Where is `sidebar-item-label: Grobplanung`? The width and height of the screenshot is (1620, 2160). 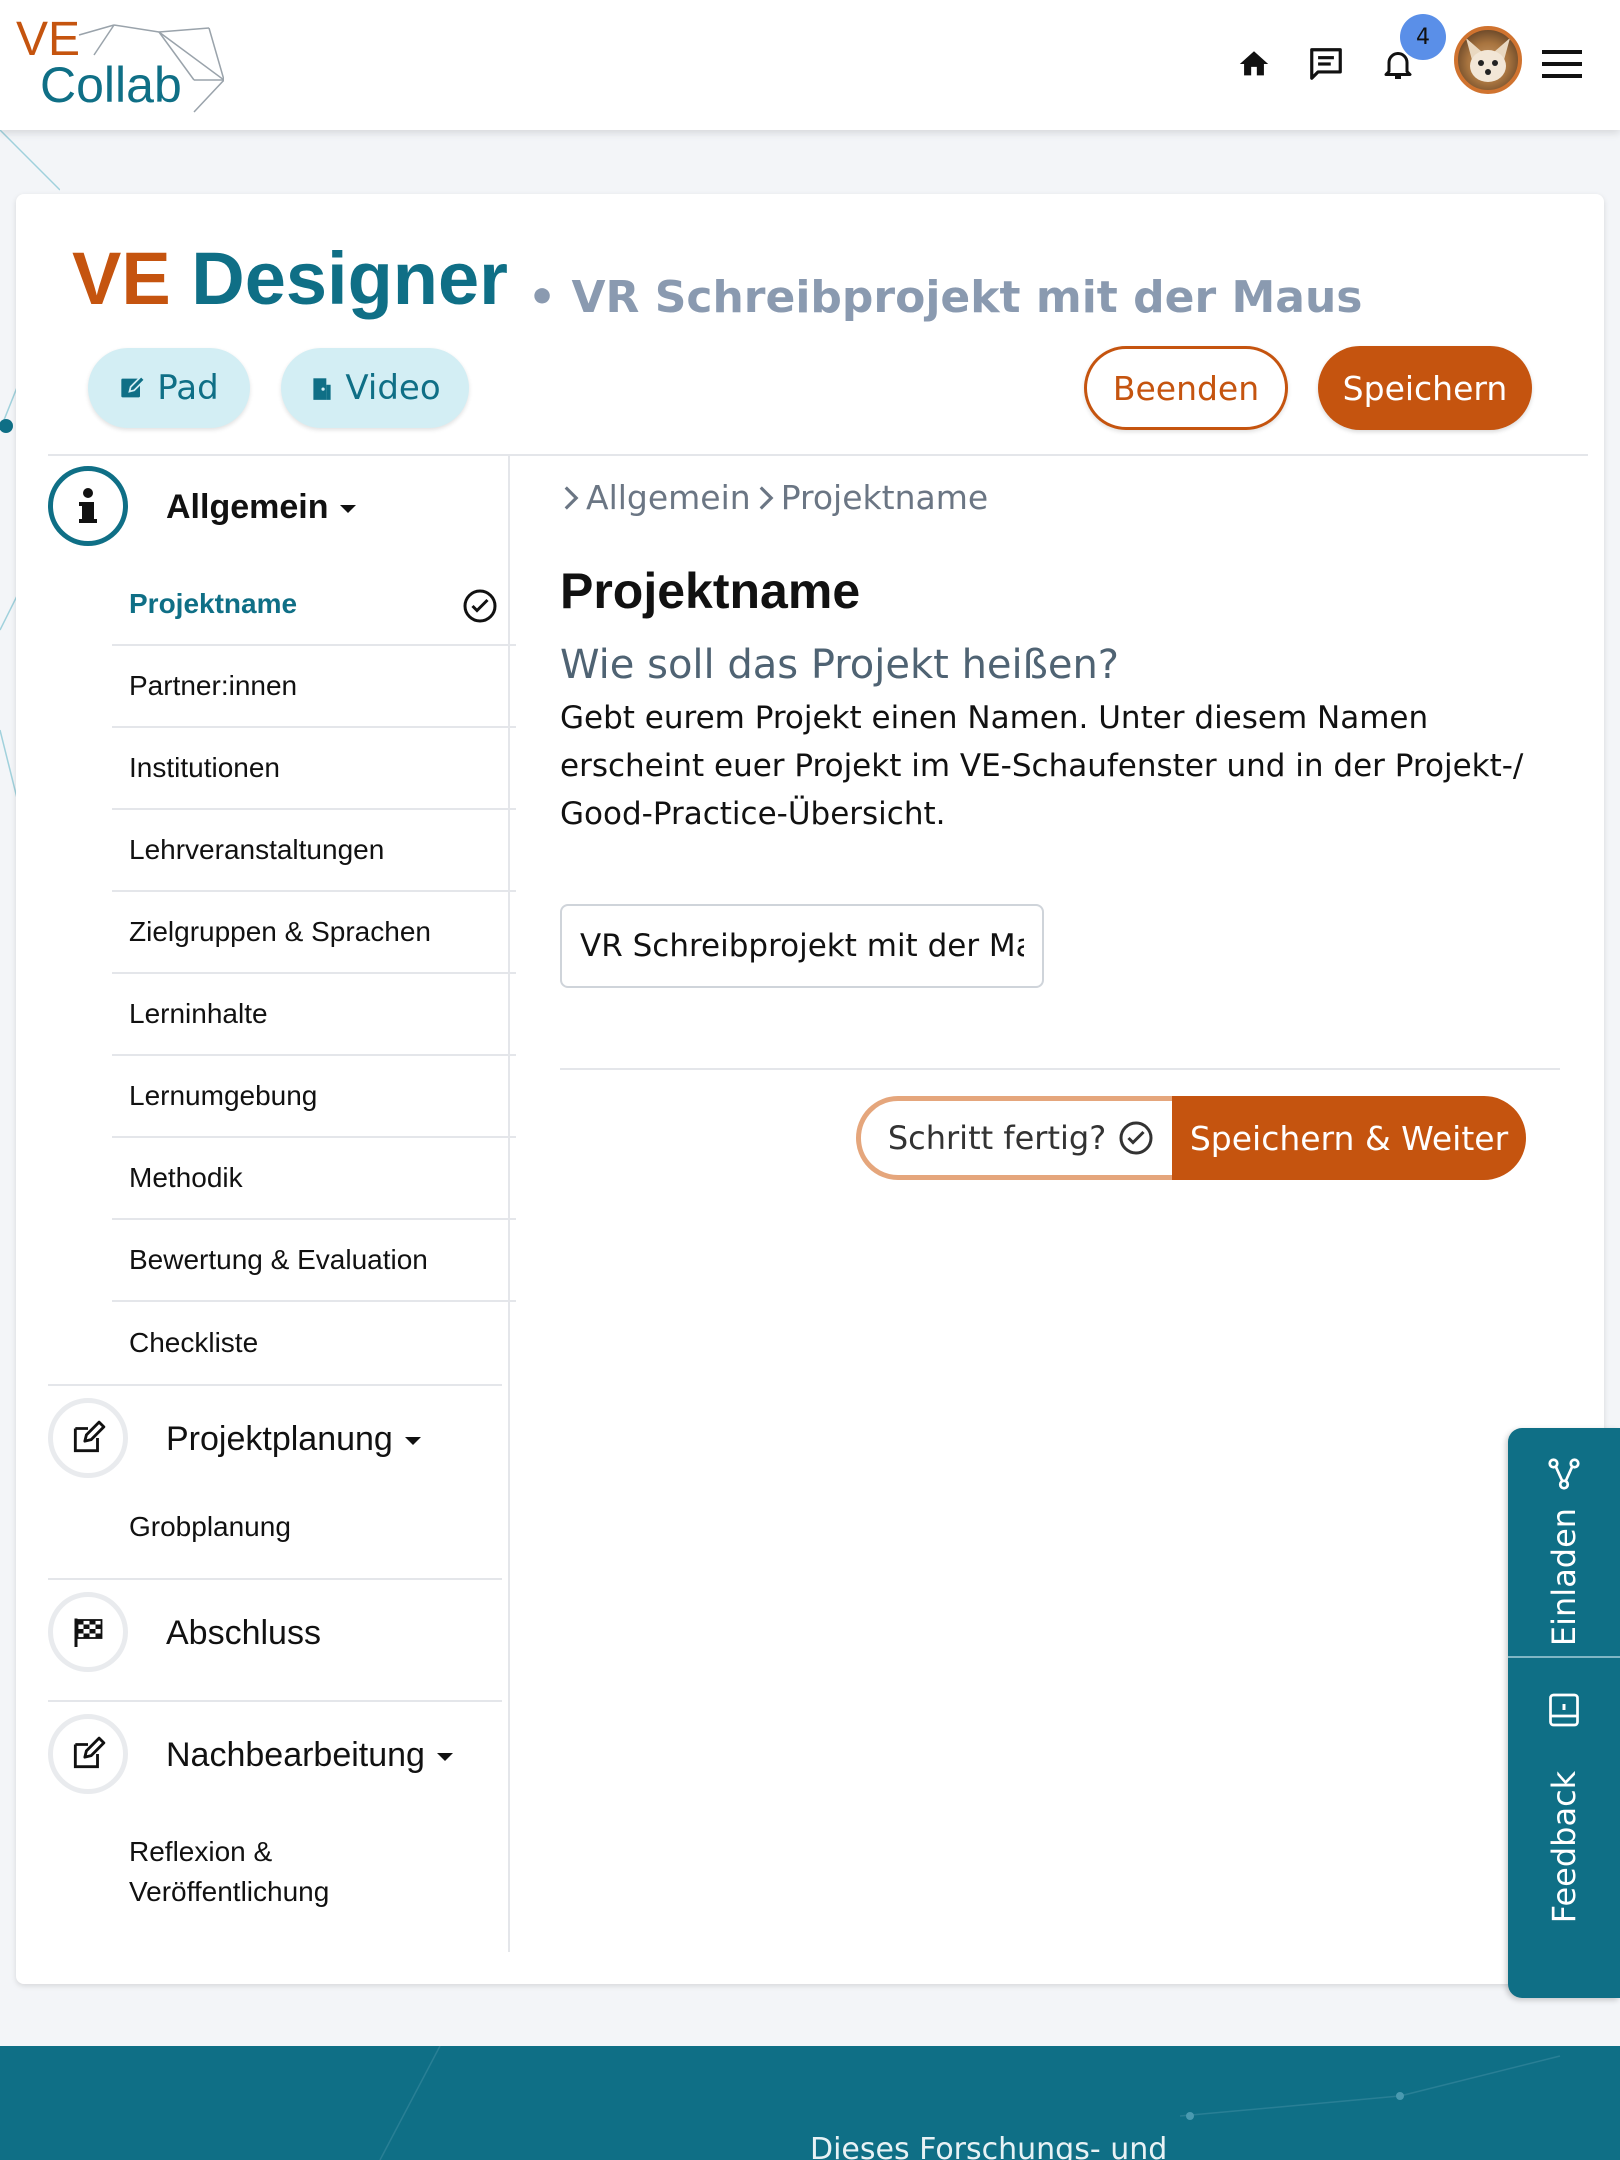 sidebar-item-label: Grobplanung is located at coordinates (210, 1526).